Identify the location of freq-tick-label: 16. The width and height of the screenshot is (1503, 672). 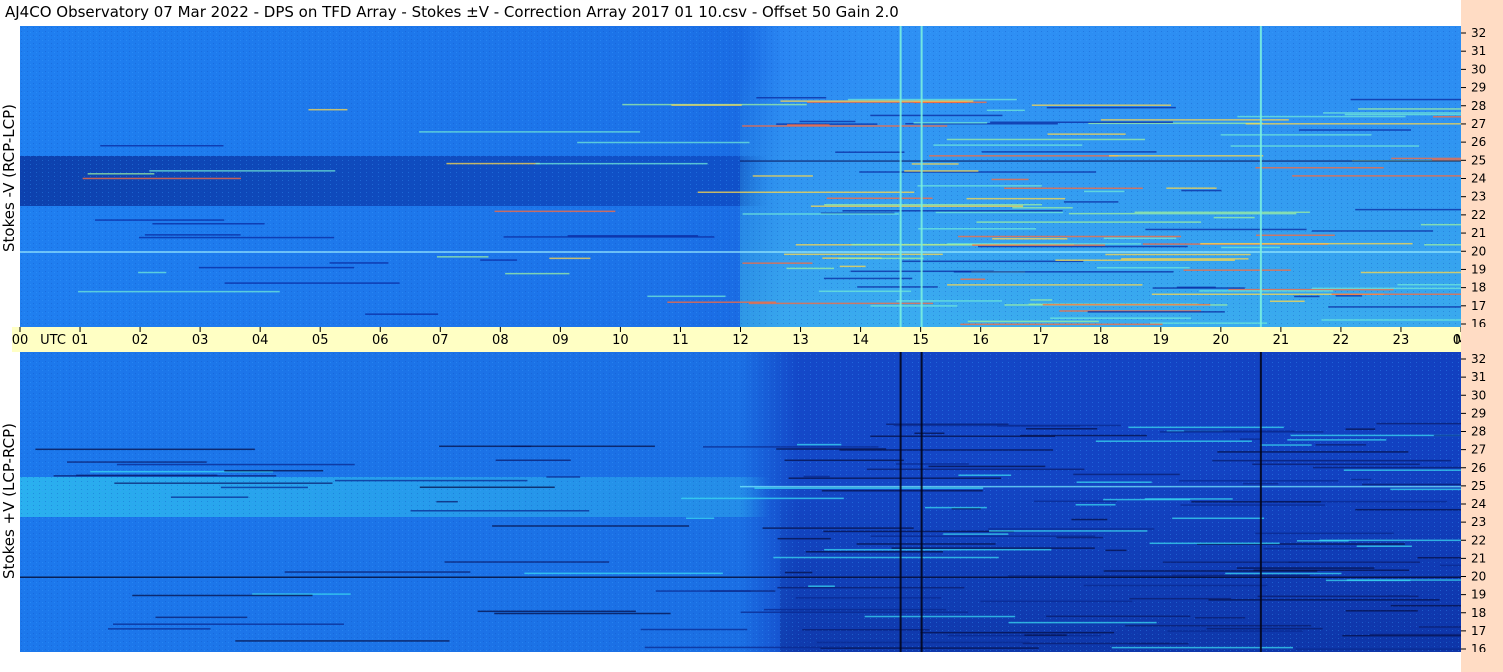
(1478, 647).